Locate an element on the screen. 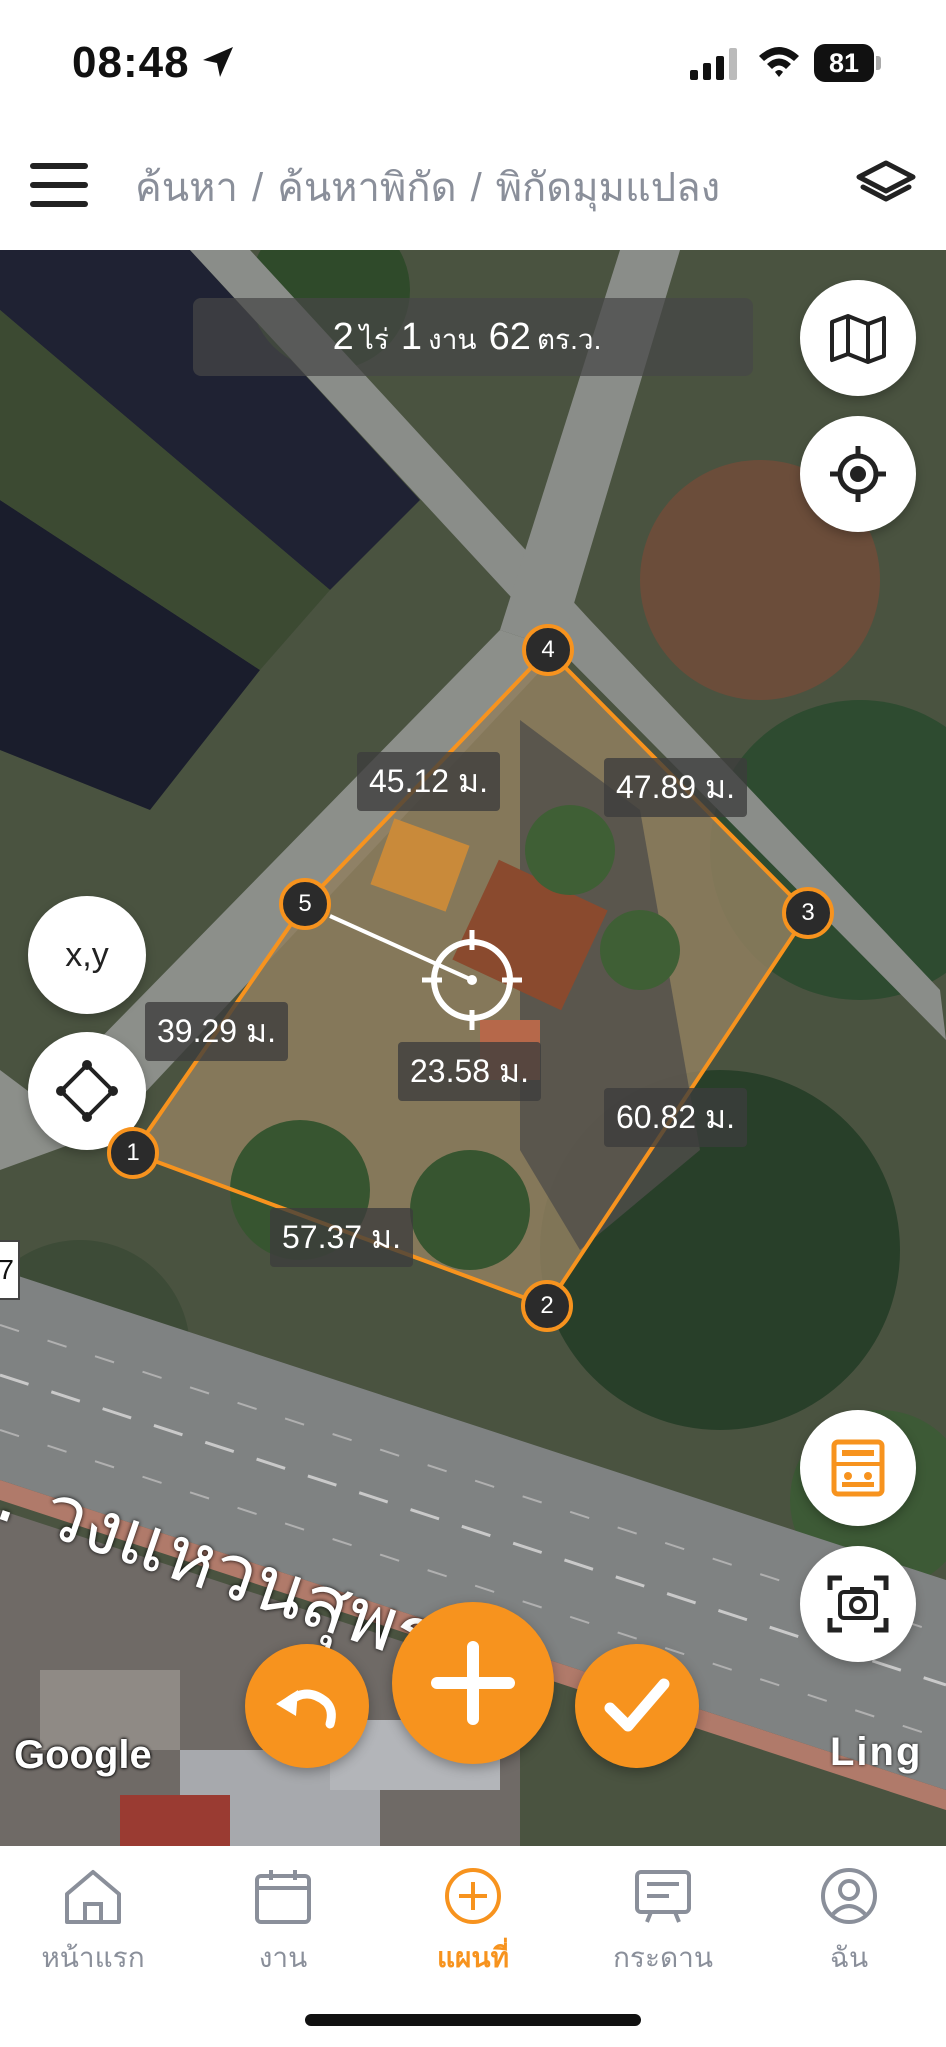 Image resolution: width=946 pixels, height=2047 pixels. calculator-icon is located at coordinates (858, 1468).